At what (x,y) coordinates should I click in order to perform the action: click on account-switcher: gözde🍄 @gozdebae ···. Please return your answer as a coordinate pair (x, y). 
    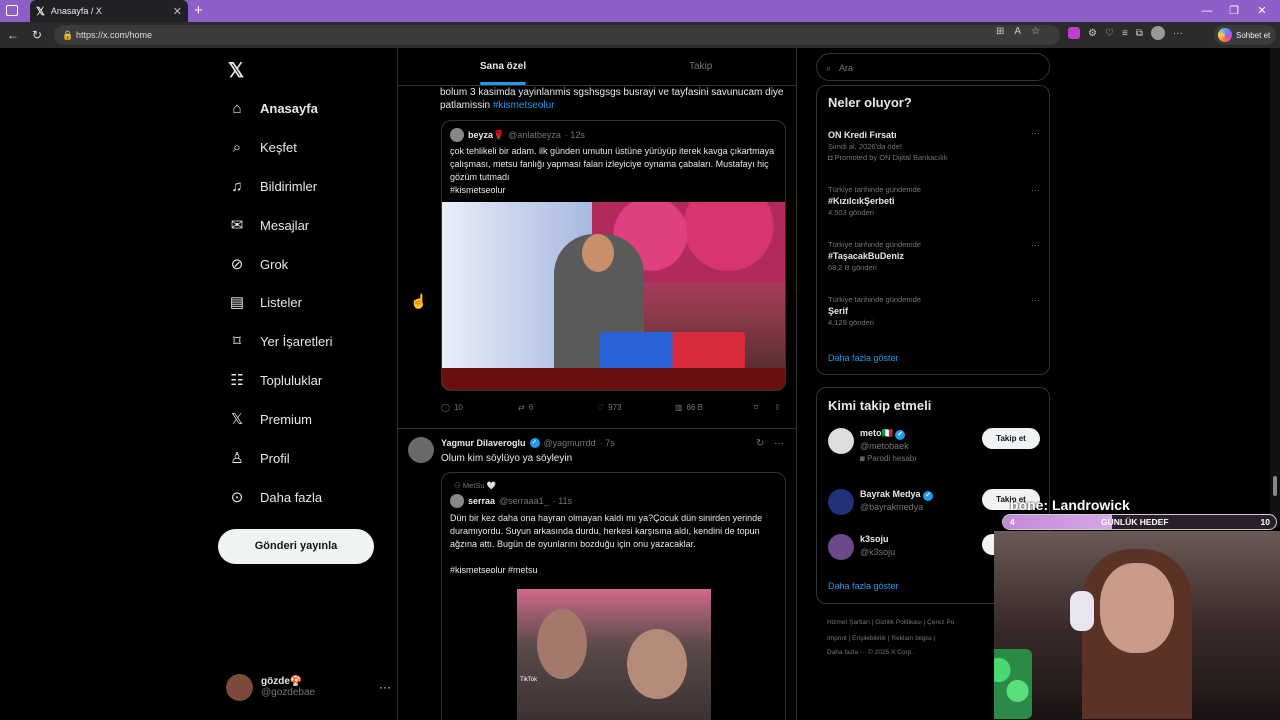
    Looking at the image, I should click on (308, 687).